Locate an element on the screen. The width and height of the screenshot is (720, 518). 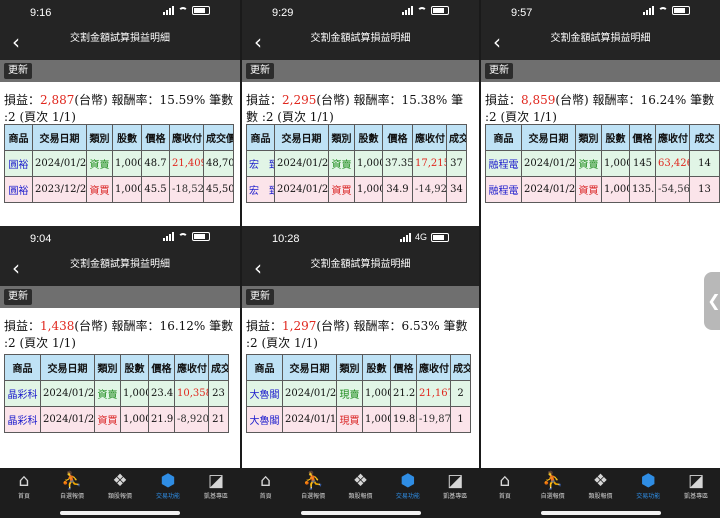
network-type: 4G is located at coordinates (420, 237).